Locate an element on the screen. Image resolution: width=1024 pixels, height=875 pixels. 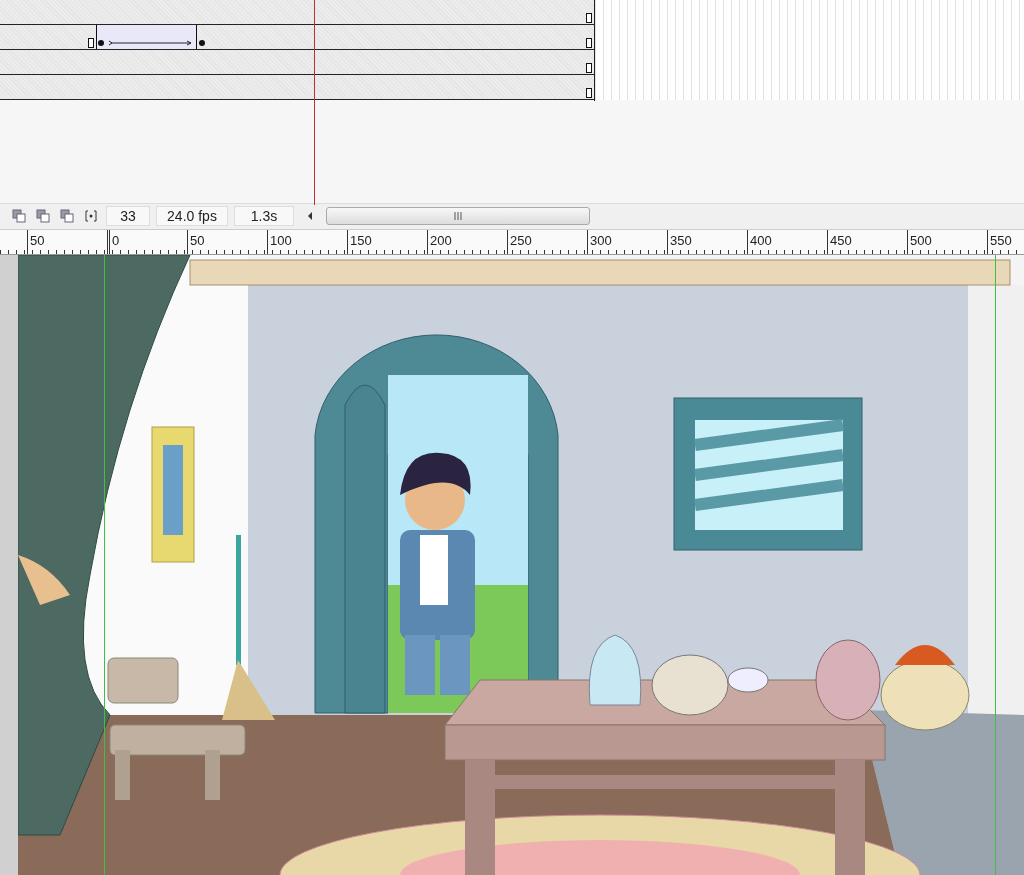
elapsed-time-field: 1.3s is located at coordinates (264, 216).